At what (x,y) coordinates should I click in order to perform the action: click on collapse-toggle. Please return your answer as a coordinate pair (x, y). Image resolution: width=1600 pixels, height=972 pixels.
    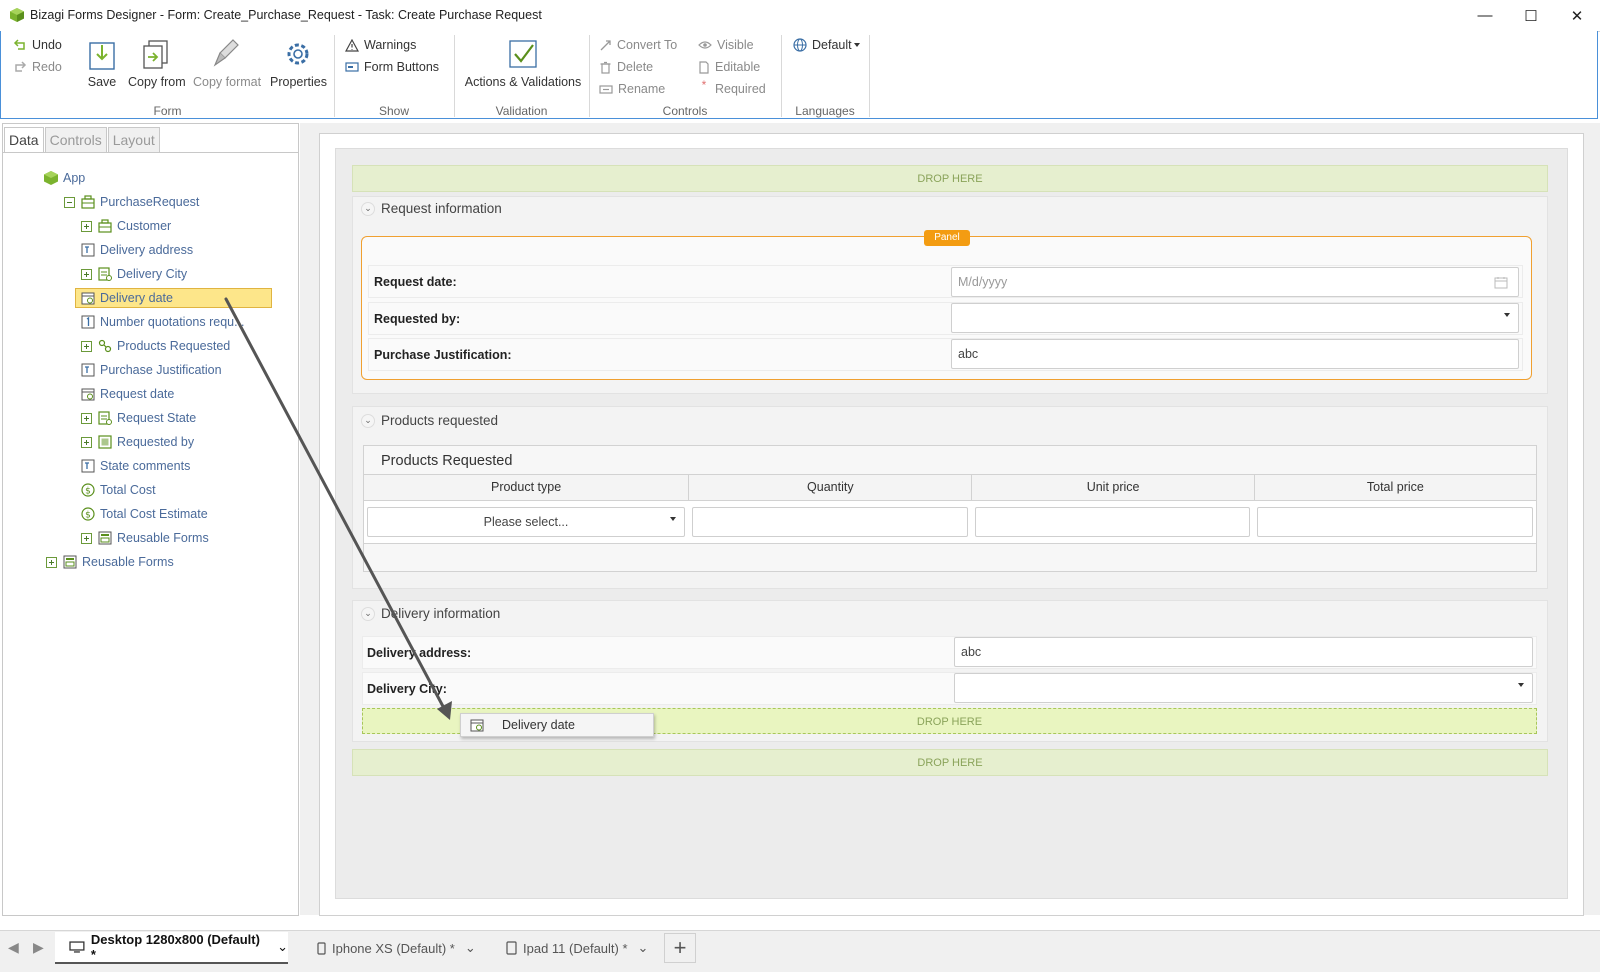
    Looking at the image, I should click on (69, 202).